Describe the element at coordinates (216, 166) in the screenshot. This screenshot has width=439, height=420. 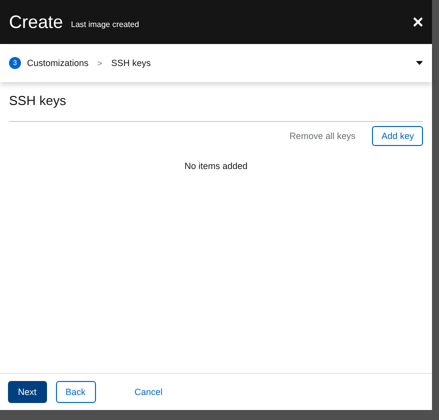
I see `empty-message: No items added` at that location.